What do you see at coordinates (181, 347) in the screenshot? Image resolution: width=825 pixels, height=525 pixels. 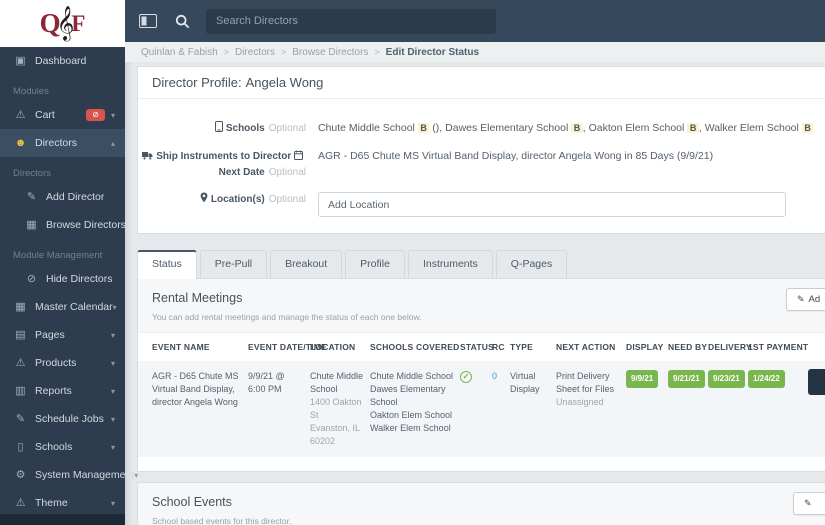 I see `col-event-name: EVENT NAME` at bounding box center [181, 347].